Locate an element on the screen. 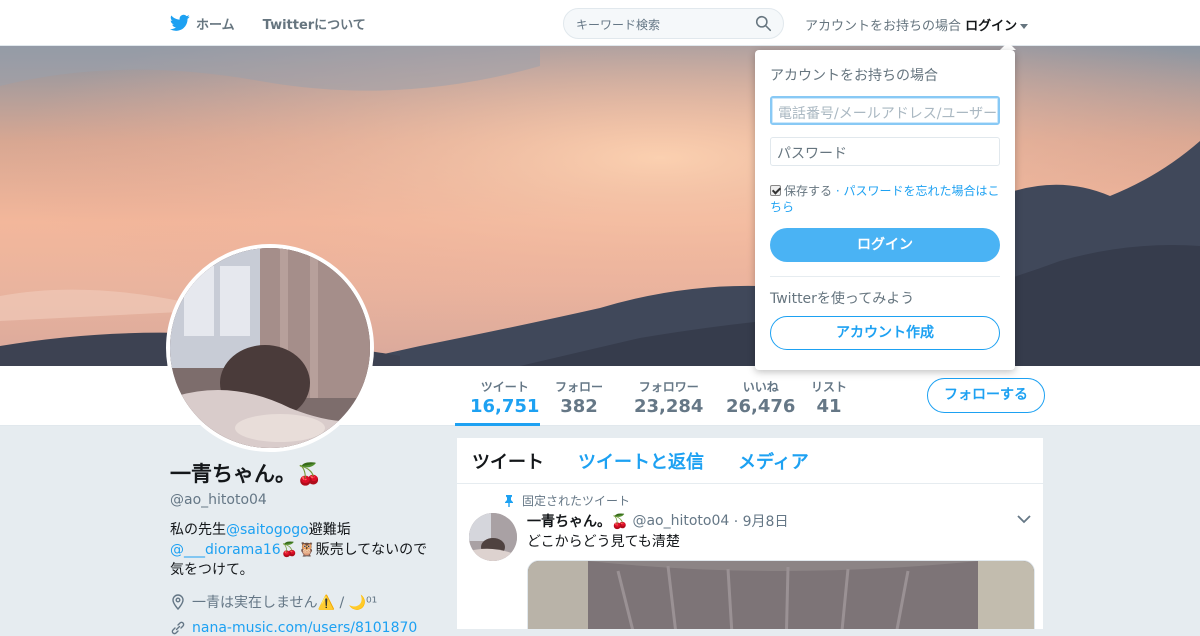 The image size is (1200, 636). tweet-avatar-photo is located at coordinates (493, 537).